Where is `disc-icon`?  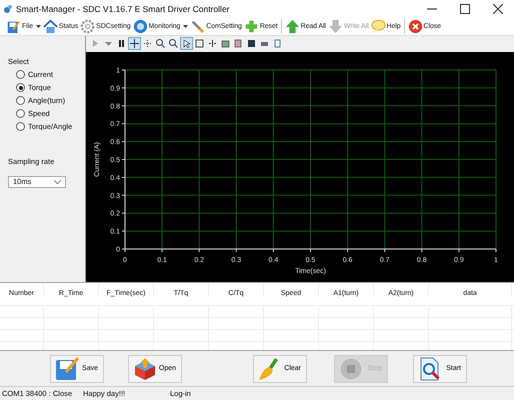
disc-icon is located at coordinates (140, 26).